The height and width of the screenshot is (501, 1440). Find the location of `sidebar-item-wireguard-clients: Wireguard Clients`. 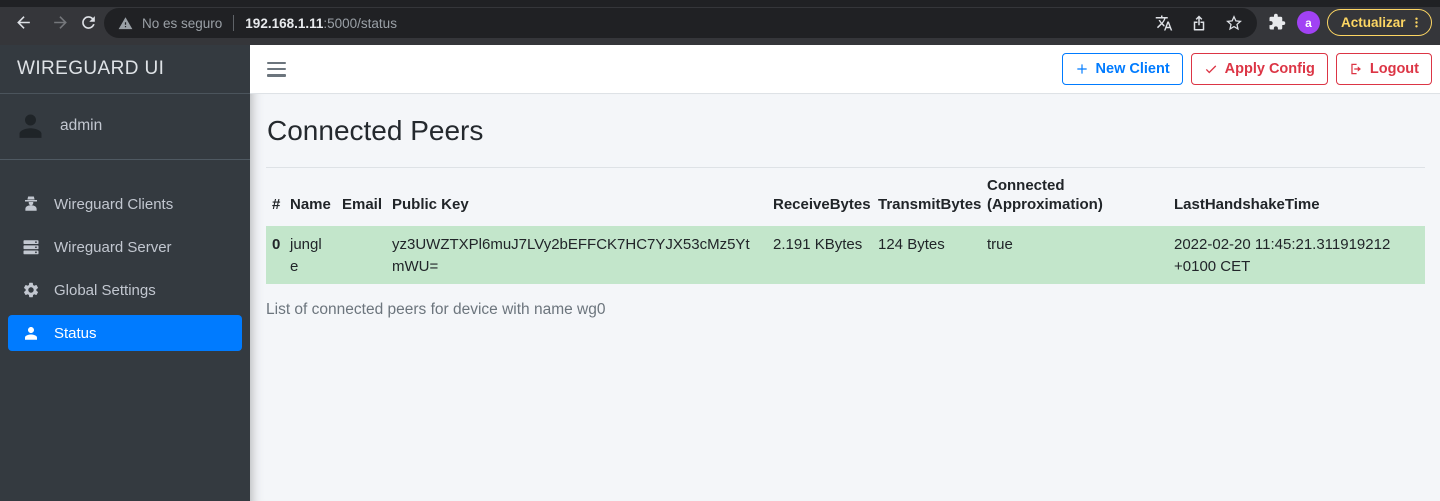

sidebar-item-wireguard-clients: Wireguard Clients is located at coordinates (125, 204).